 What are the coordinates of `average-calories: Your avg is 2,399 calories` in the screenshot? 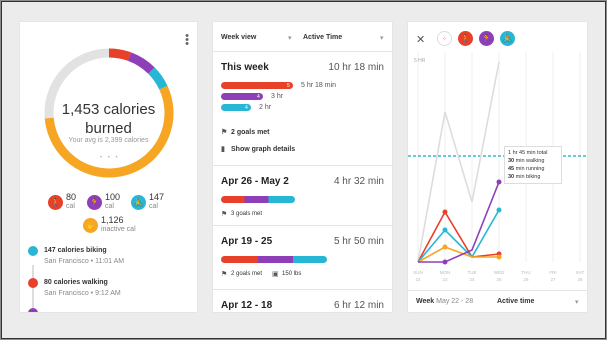 It's located at (108, 140).